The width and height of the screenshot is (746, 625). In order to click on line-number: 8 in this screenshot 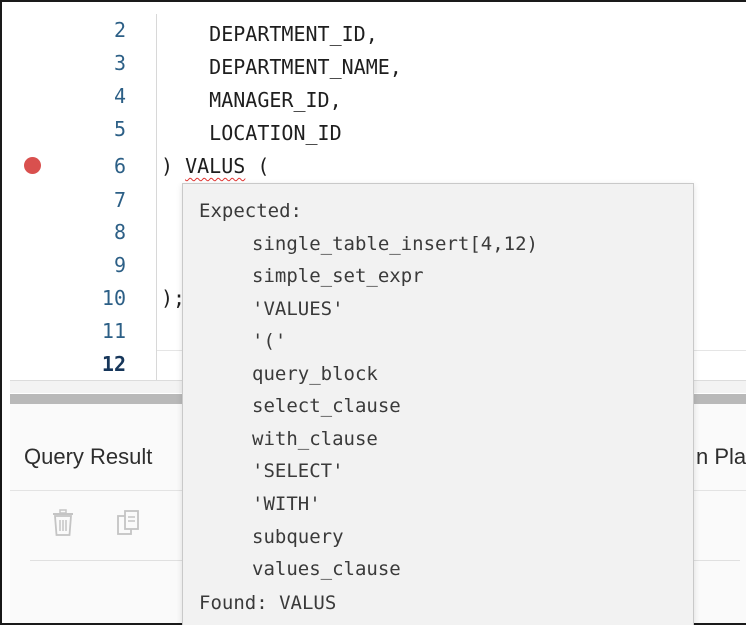, I will do `click(119, 232)`.